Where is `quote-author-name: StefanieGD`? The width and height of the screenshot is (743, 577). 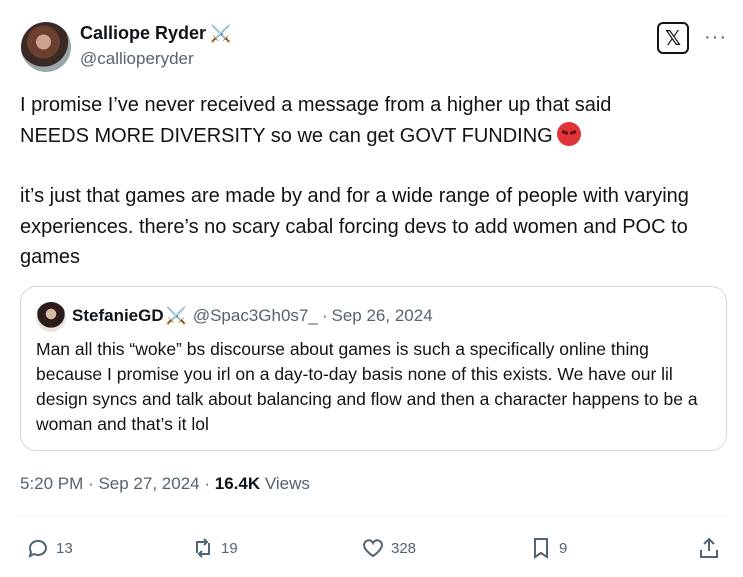
quote-author-name: StefanieGD is located at coordinates (118, 315).